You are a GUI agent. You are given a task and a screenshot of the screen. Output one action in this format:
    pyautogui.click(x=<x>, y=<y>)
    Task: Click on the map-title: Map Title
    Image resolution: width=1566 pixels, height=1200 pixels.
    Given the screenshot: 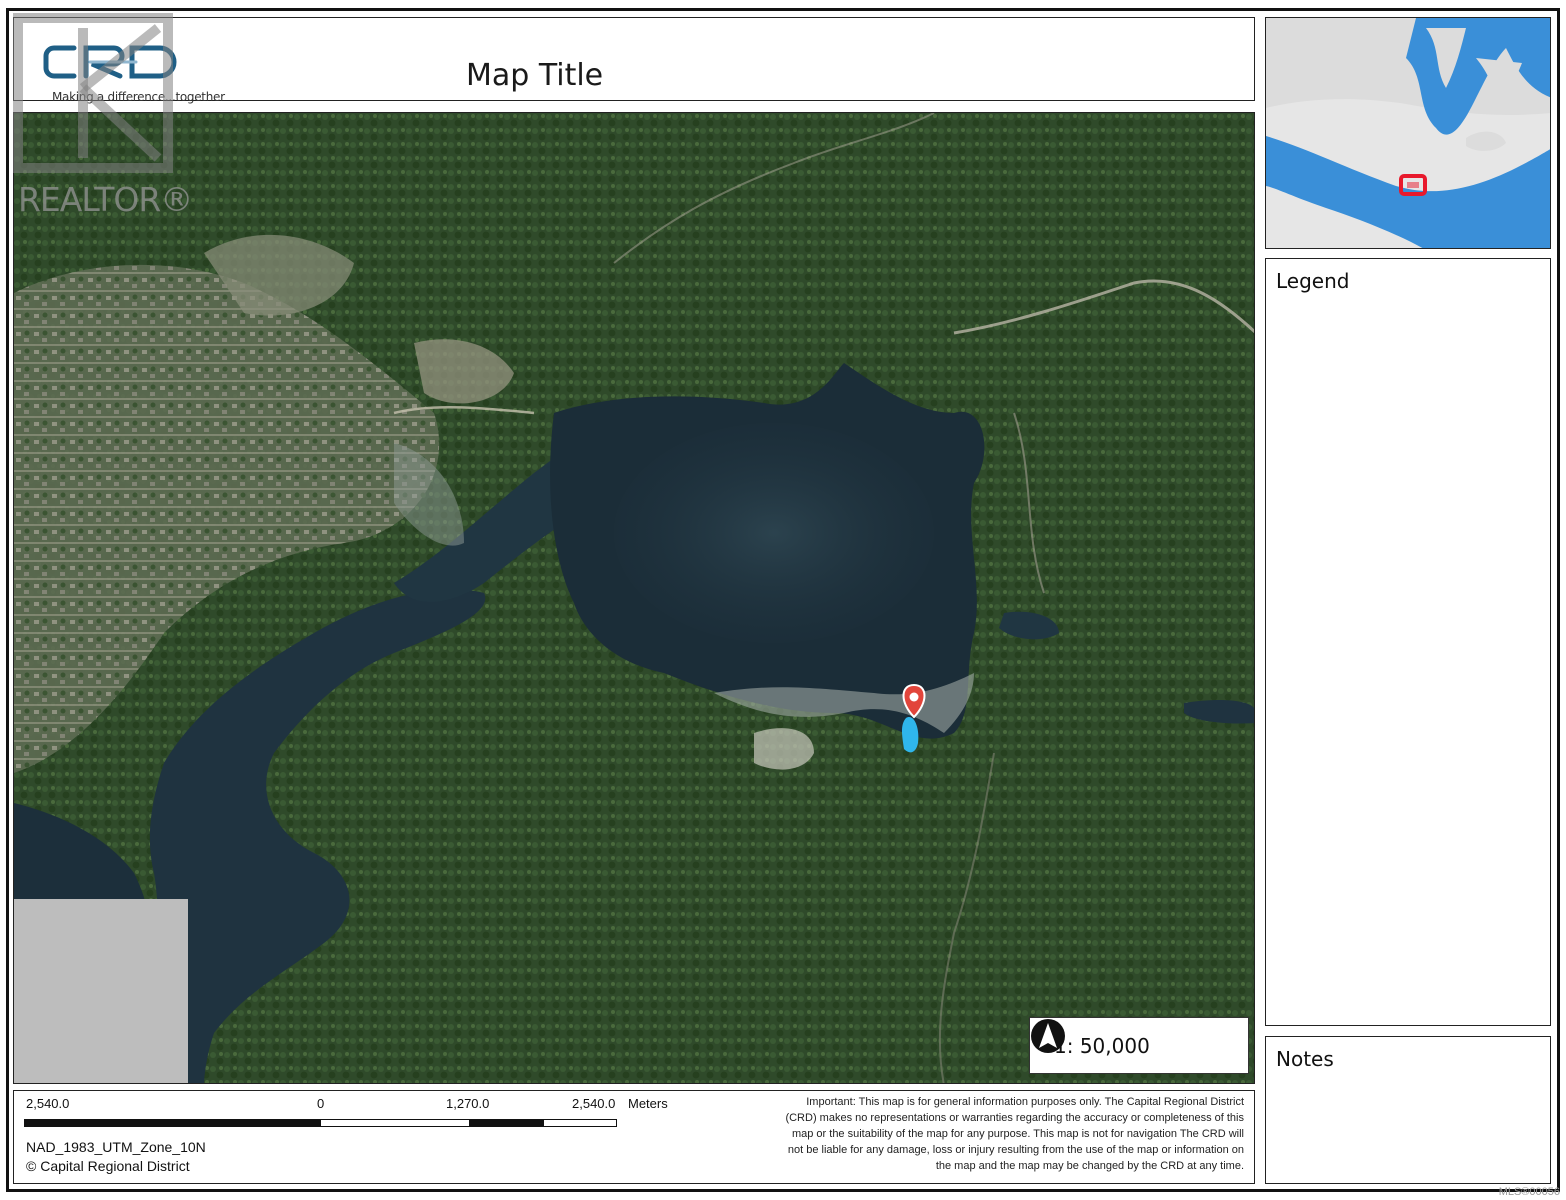 What is the action you would take?
    pyautogui.click(x=535, y=75)
    